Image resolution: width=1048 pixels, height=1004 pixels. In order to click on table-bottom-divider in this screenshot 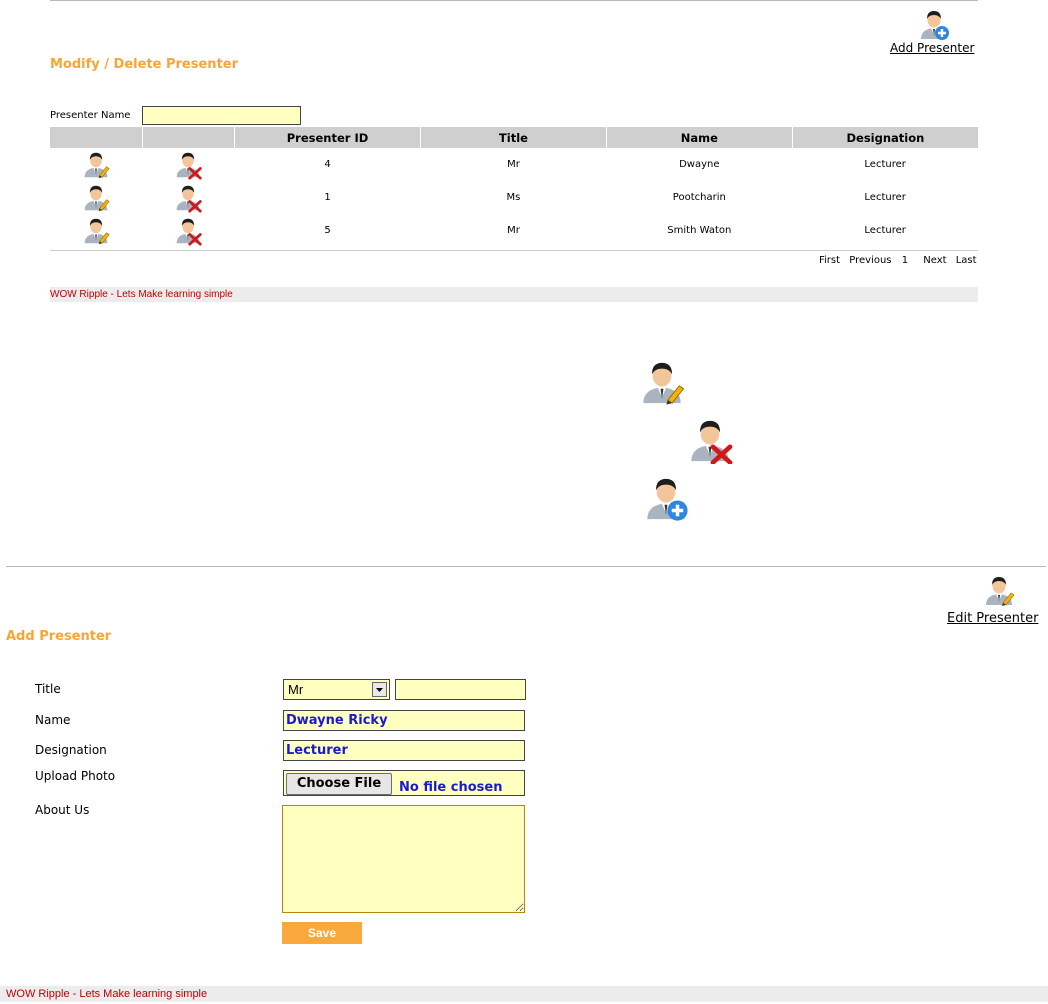, I will do `click(514, 250)`.